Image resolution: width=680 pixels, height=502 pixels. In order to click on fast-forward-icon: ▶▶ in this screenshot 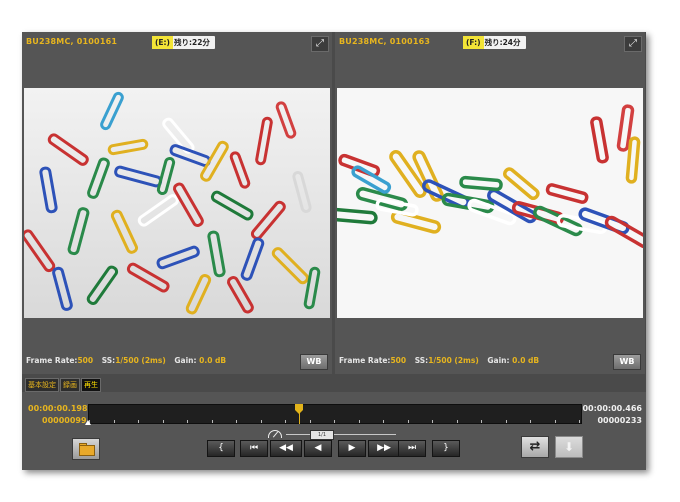, I will do `click(384, 448)`.